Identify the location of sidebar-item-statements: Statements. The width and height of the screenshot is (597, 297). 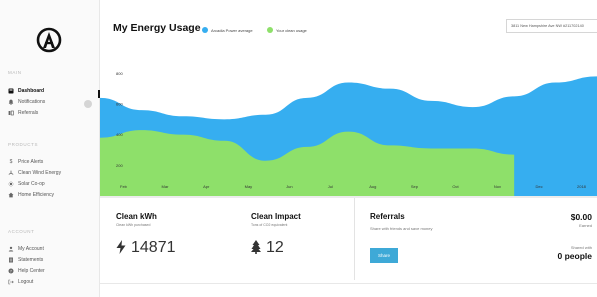
(25, 260).